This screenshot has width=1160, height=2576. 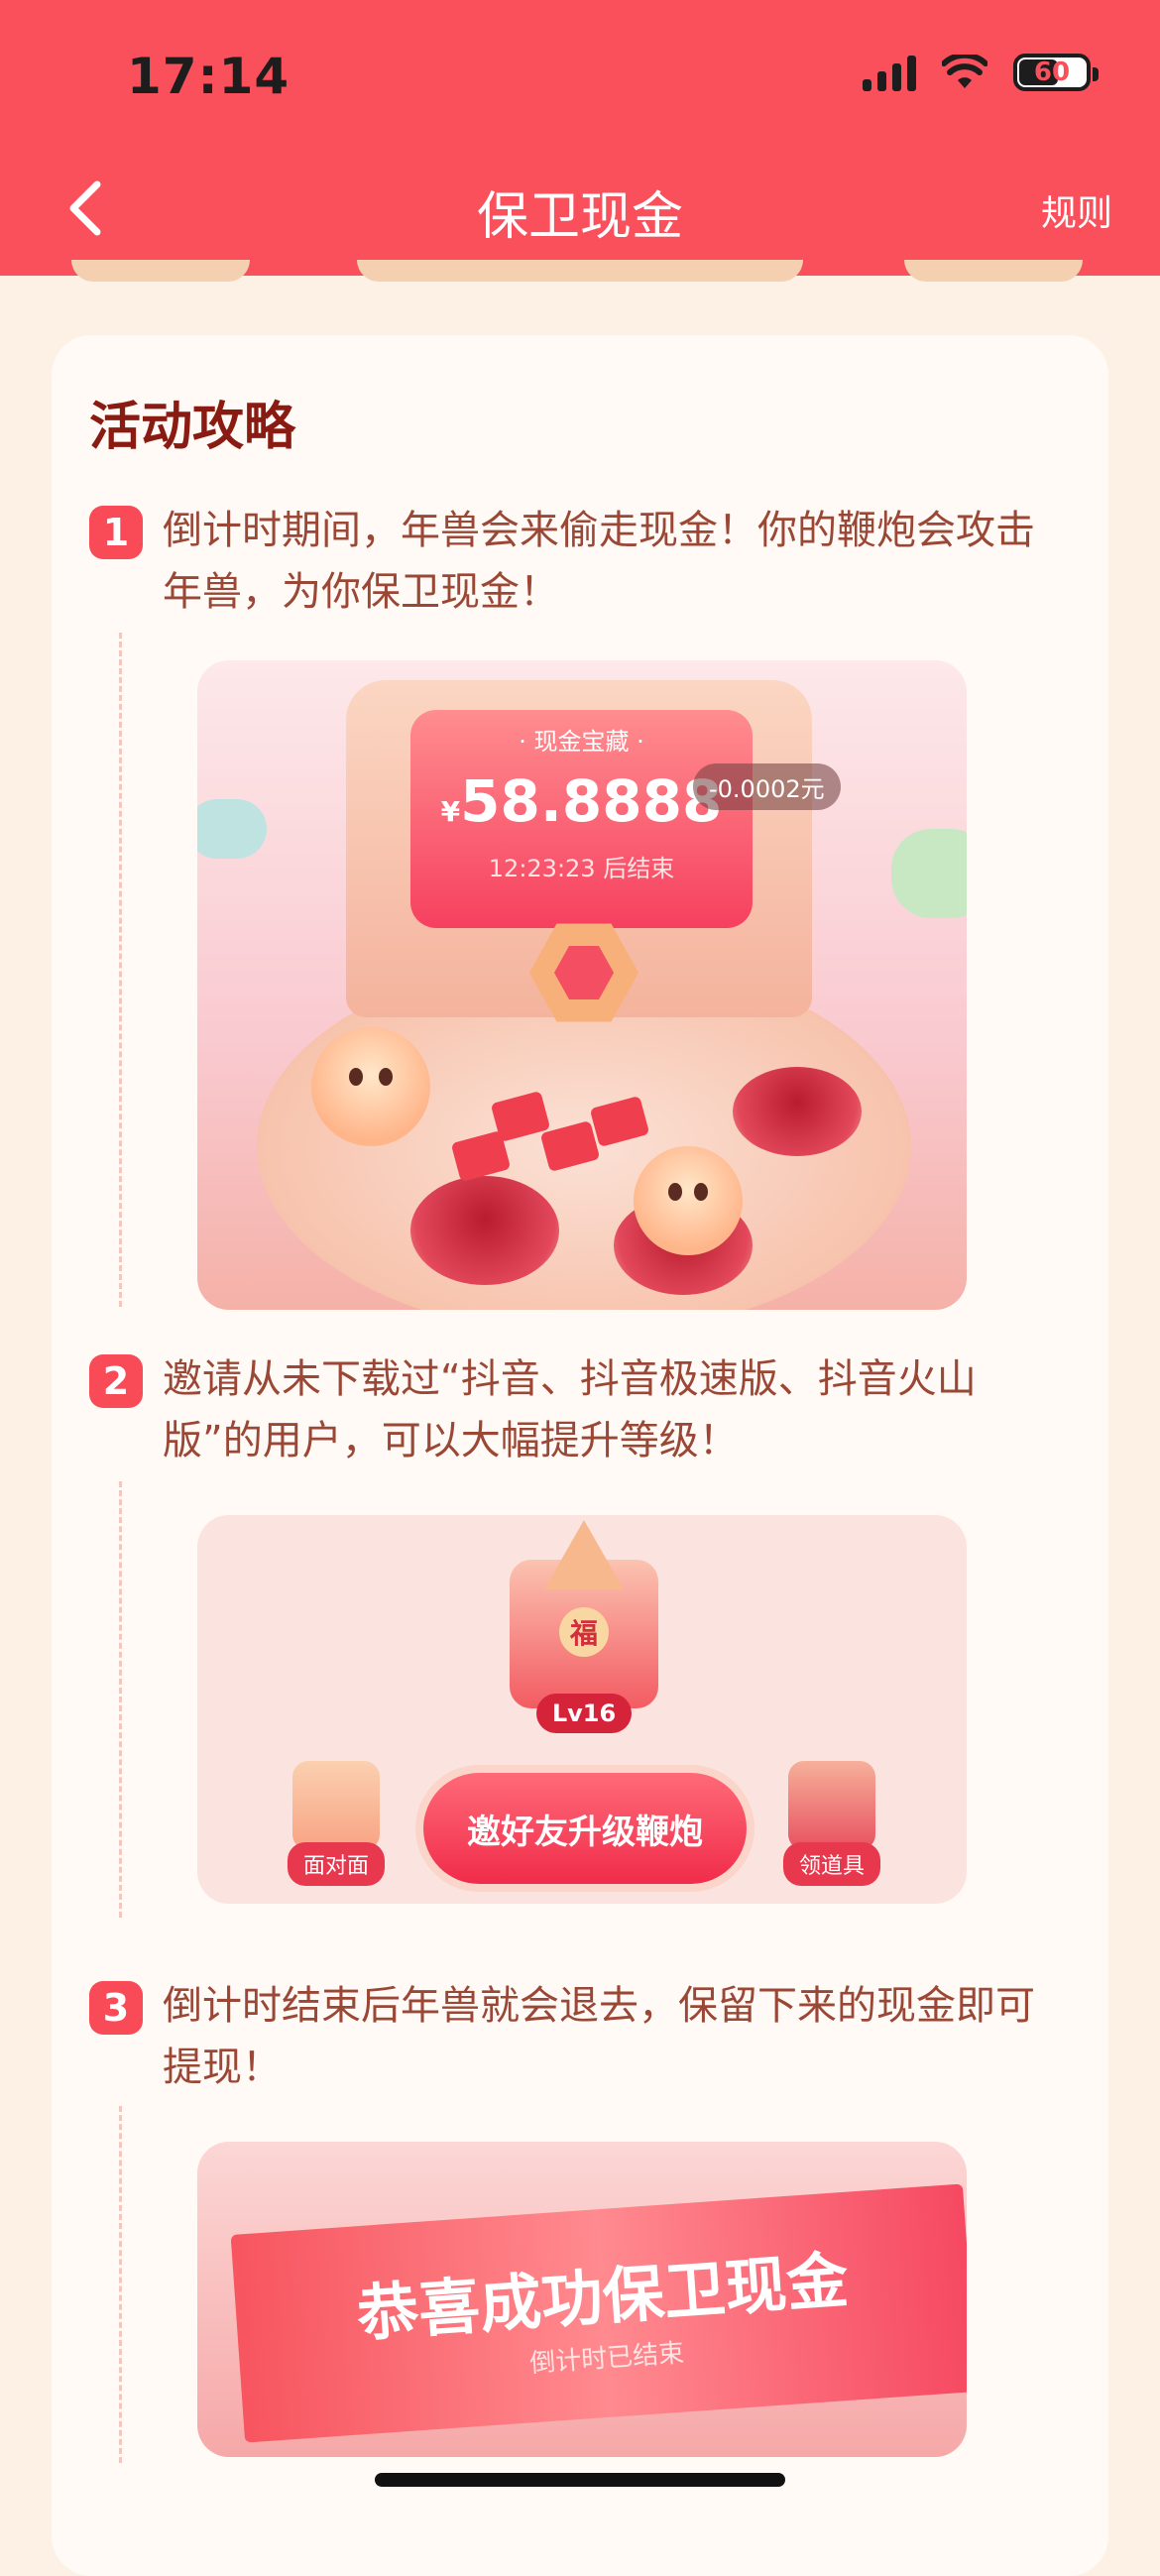 I want to click on deduction-badge: -0.0002元, so click(x=767, y=787).